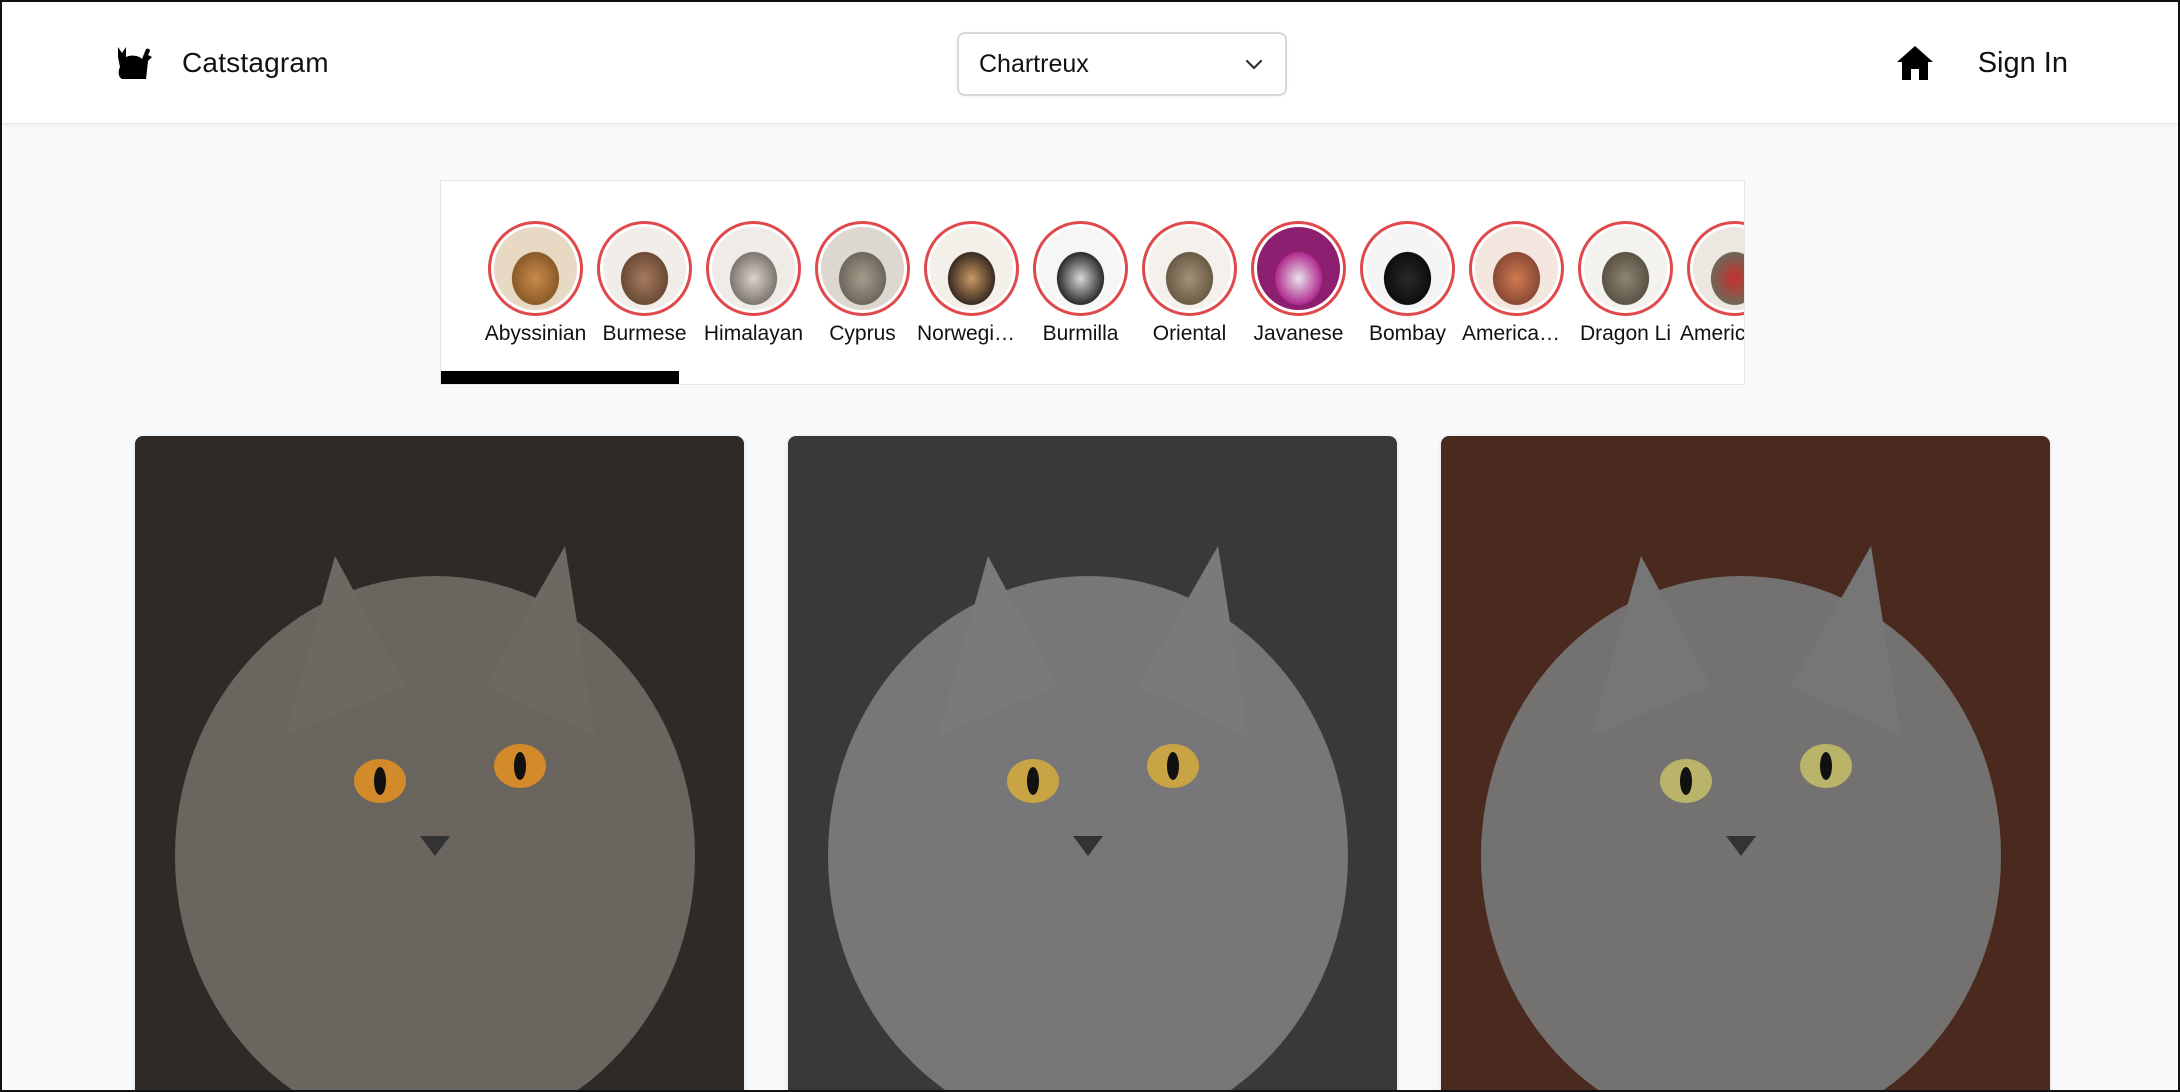  What do you see at coordinates (971, 333) in the screenshot?
I see `breed-label: Norwegian Forest` at bounding box center [971, 333].